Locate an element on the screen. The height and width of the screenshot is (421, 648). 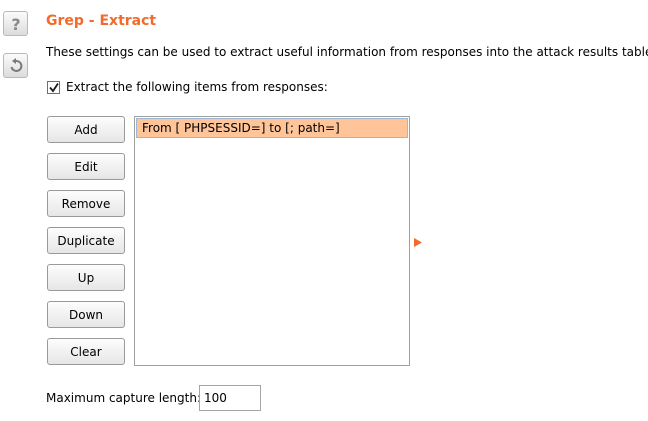
max-capture-label: Maximum capture length: is located at coordinates (123, 398).